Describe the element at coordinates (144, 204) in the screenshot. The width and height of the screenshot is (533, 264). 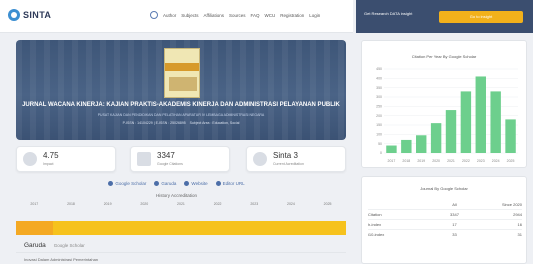
I see `history-year: 2020` at that location.